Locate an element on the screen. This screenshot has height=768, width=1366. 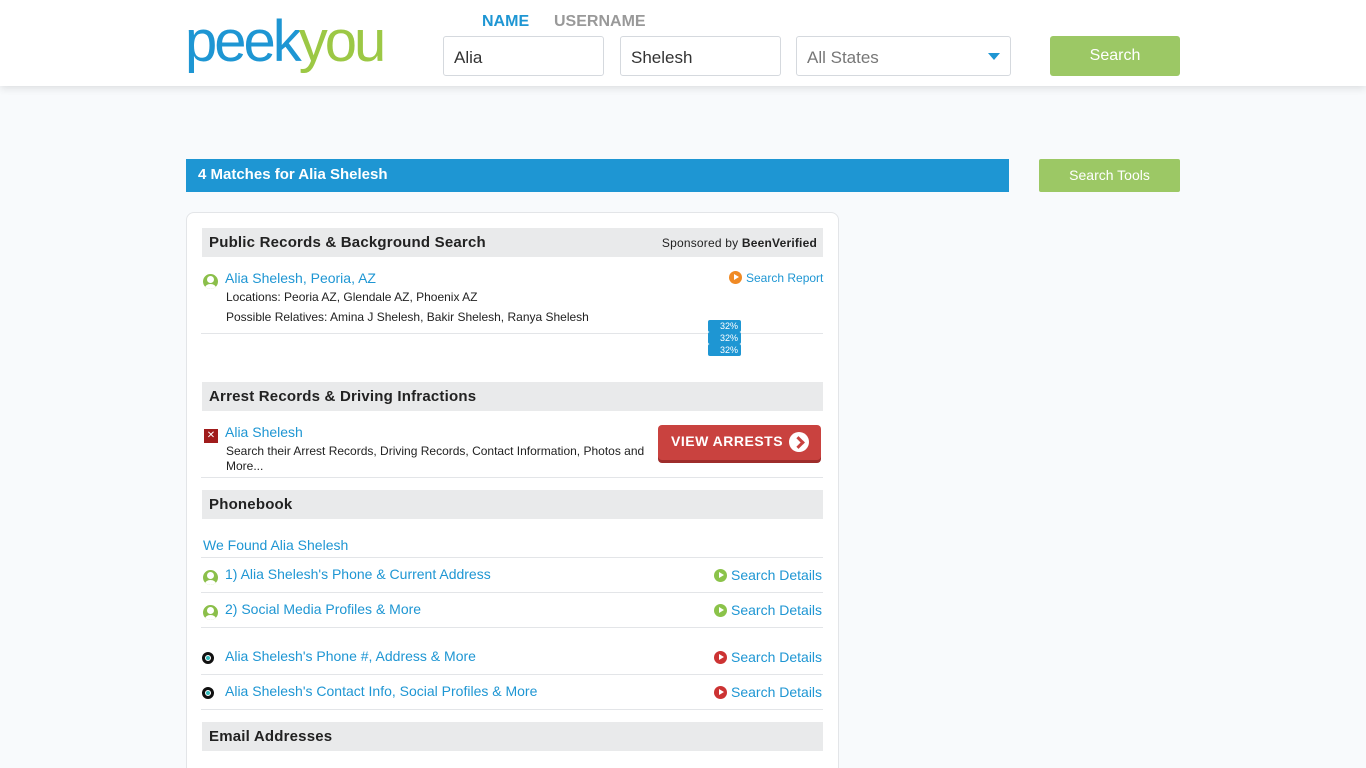
last-name-input: Shelesh is located at coordinates (700, 56).